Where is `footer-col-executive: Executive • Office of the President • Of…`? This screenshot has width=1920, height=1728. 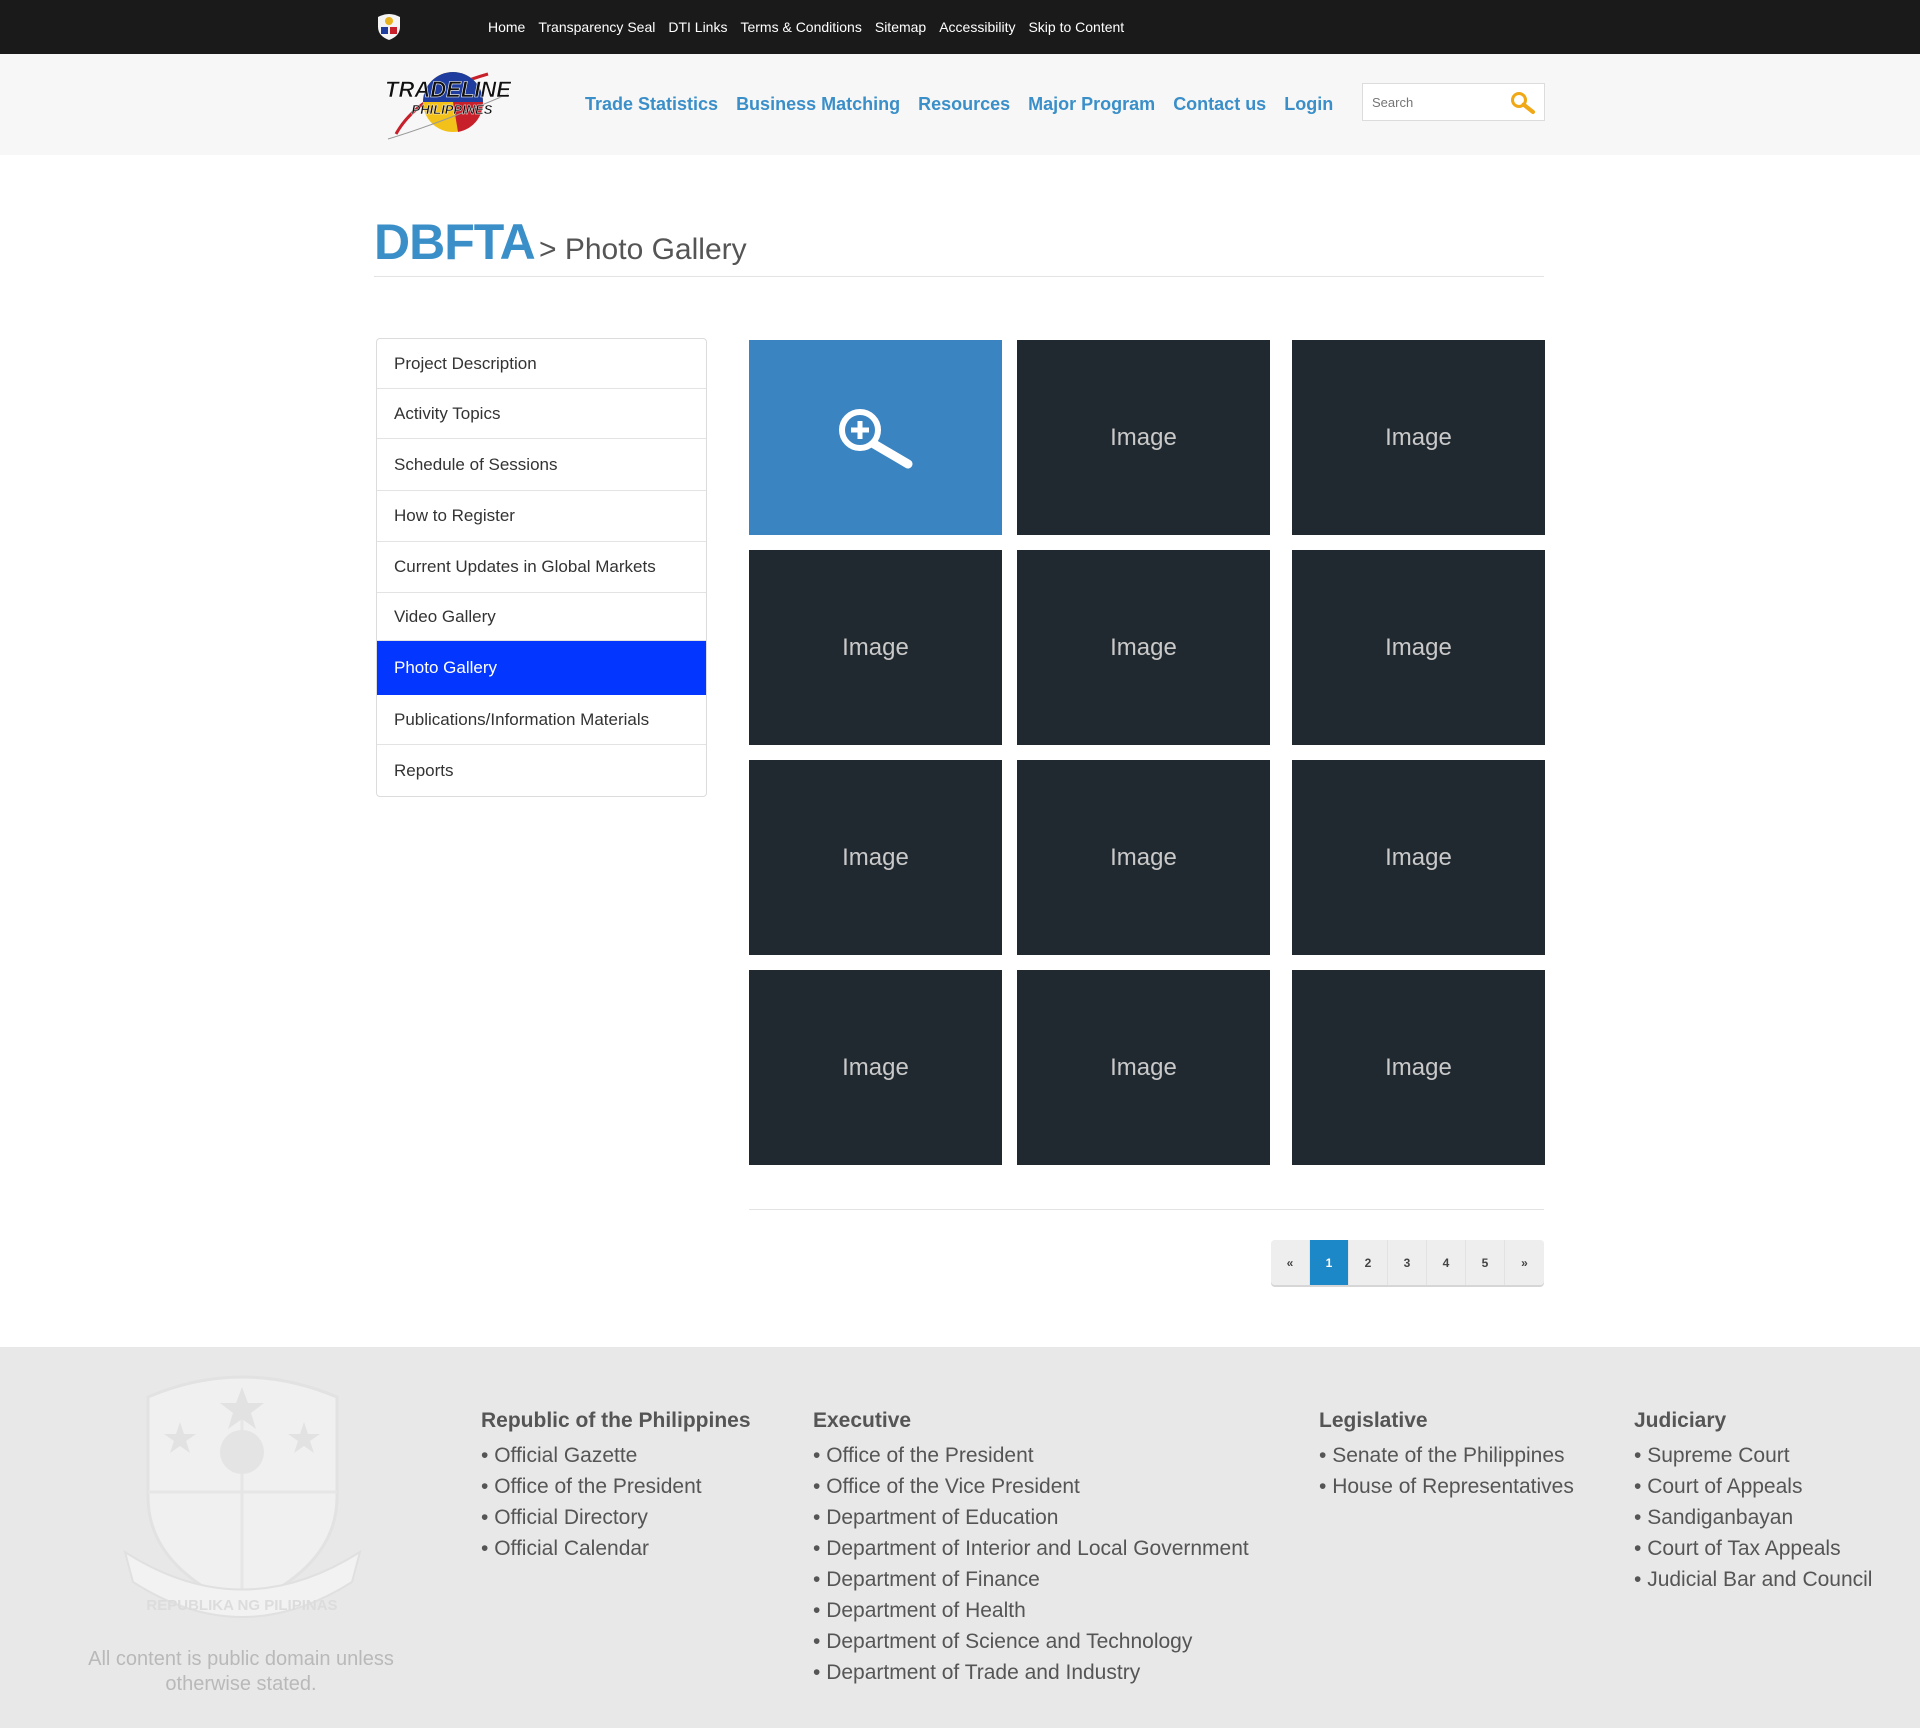 footer-col-executive: Executive • Office of the President • Of… is located at coordinates (1031, 1548).